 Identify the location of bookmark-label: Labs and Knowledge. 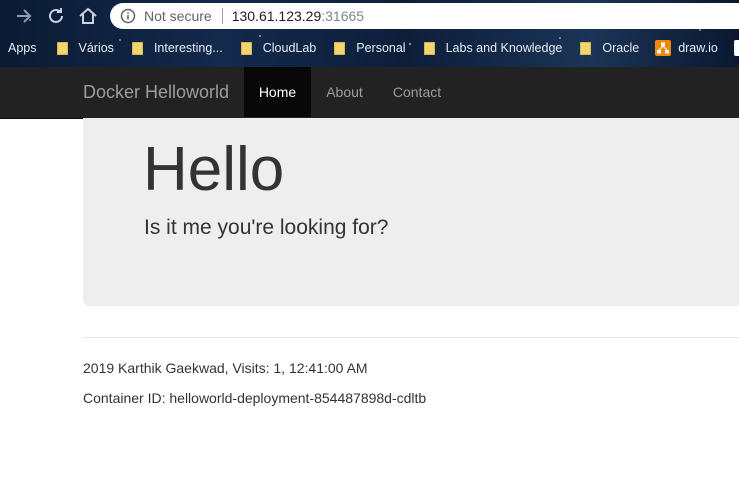
(504, 48).